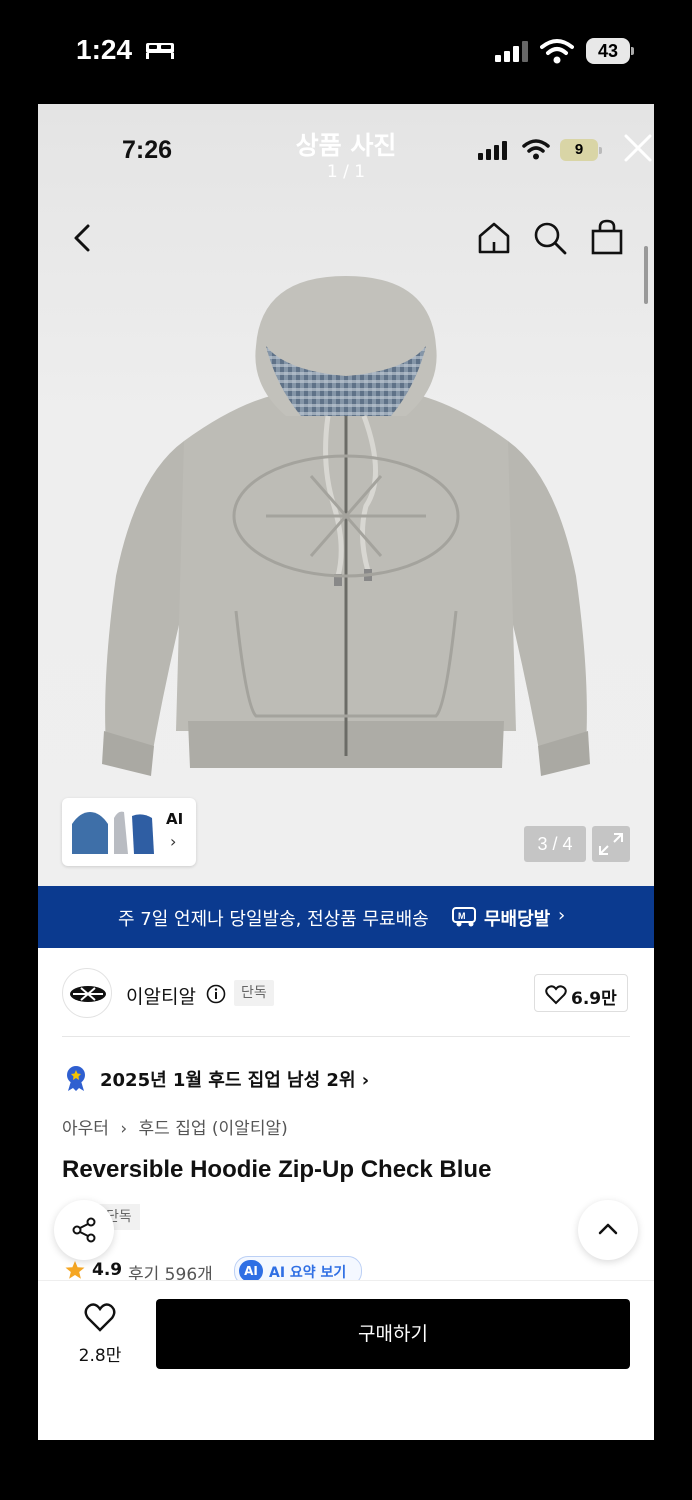 The width and height of the screenshot is (692, 1500). I want to click on breadcrumb: 아우터 › 후드 집업 (이알티알), so click(175, 1126).